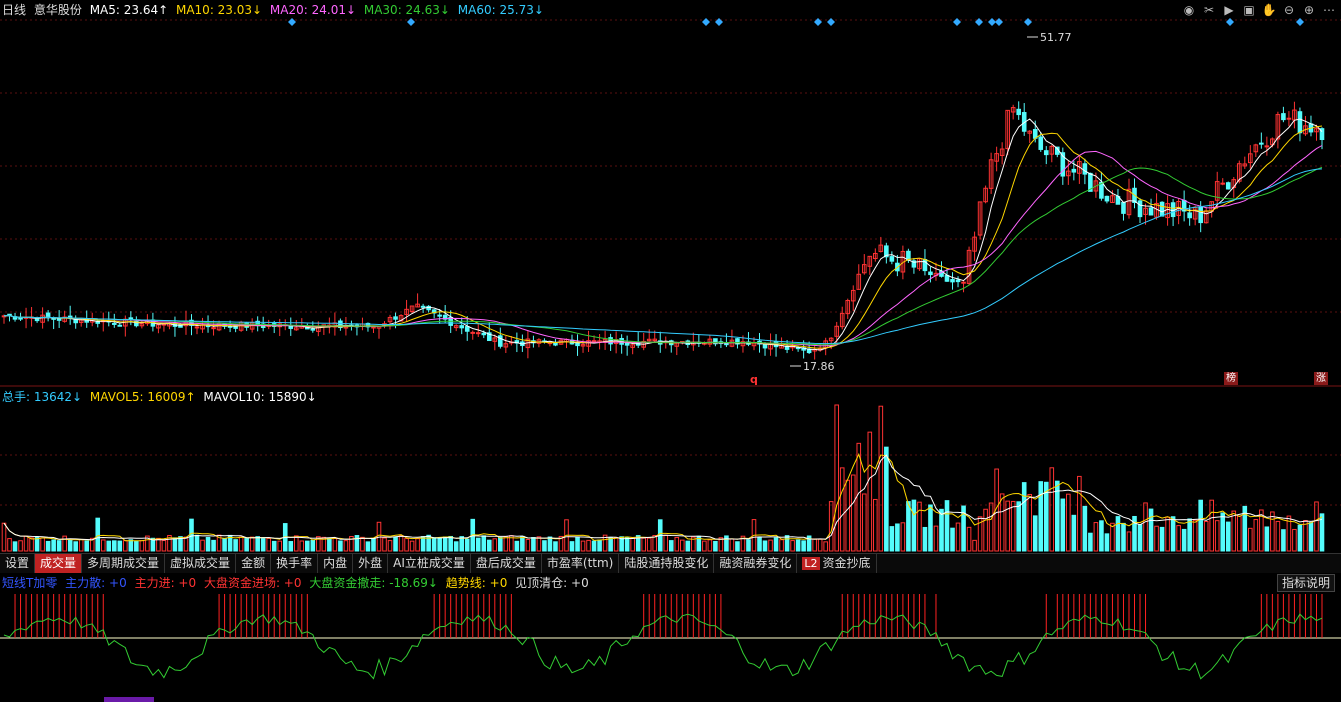  I want to click on tab-after-hours-volume: 盘后成交量, so click(506, 563).